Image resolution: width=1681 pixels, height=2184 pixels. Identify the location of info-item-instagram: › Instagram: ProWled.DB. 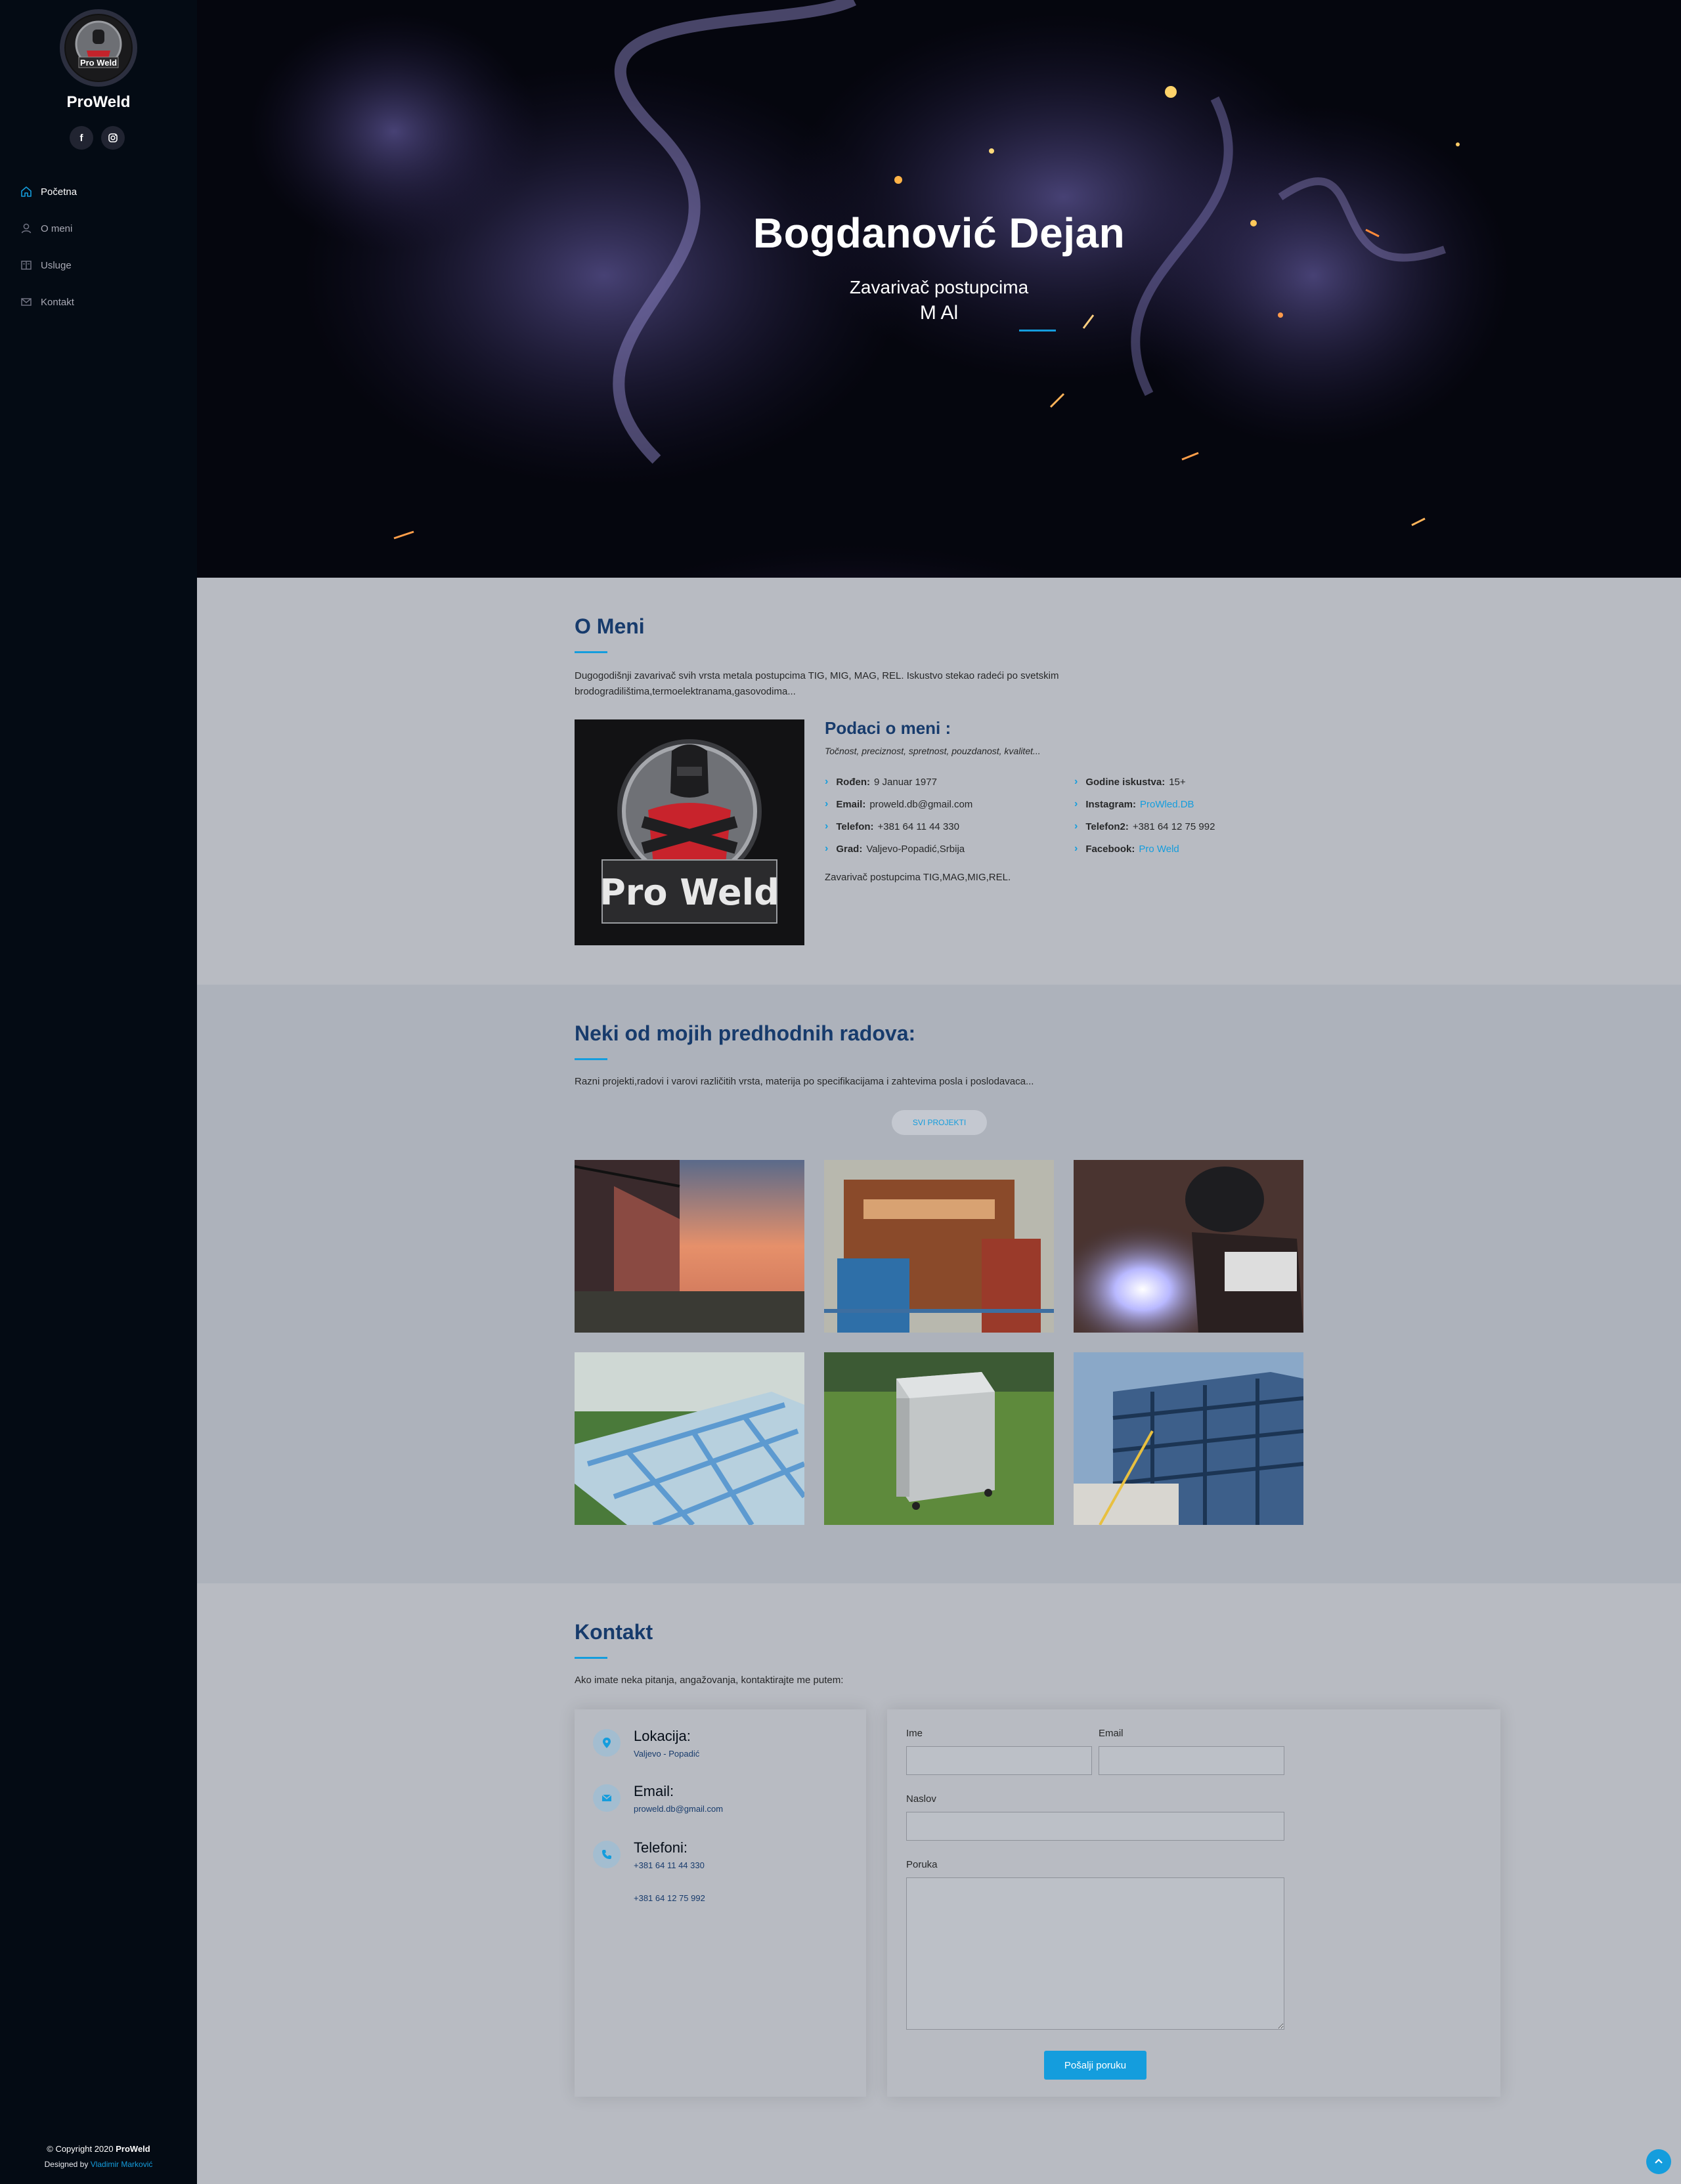
(1134, 804).